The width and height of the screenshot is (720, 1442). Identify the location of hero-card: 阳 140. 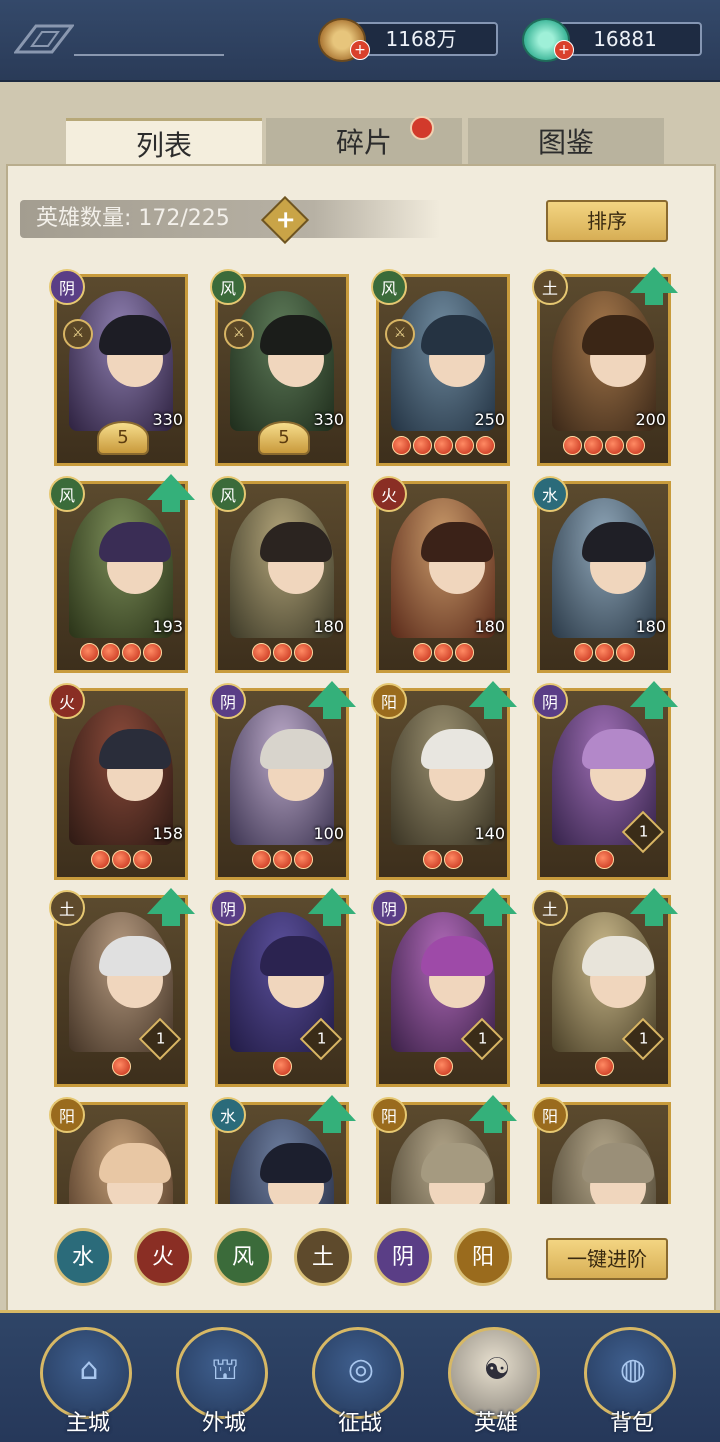
(444, 780).